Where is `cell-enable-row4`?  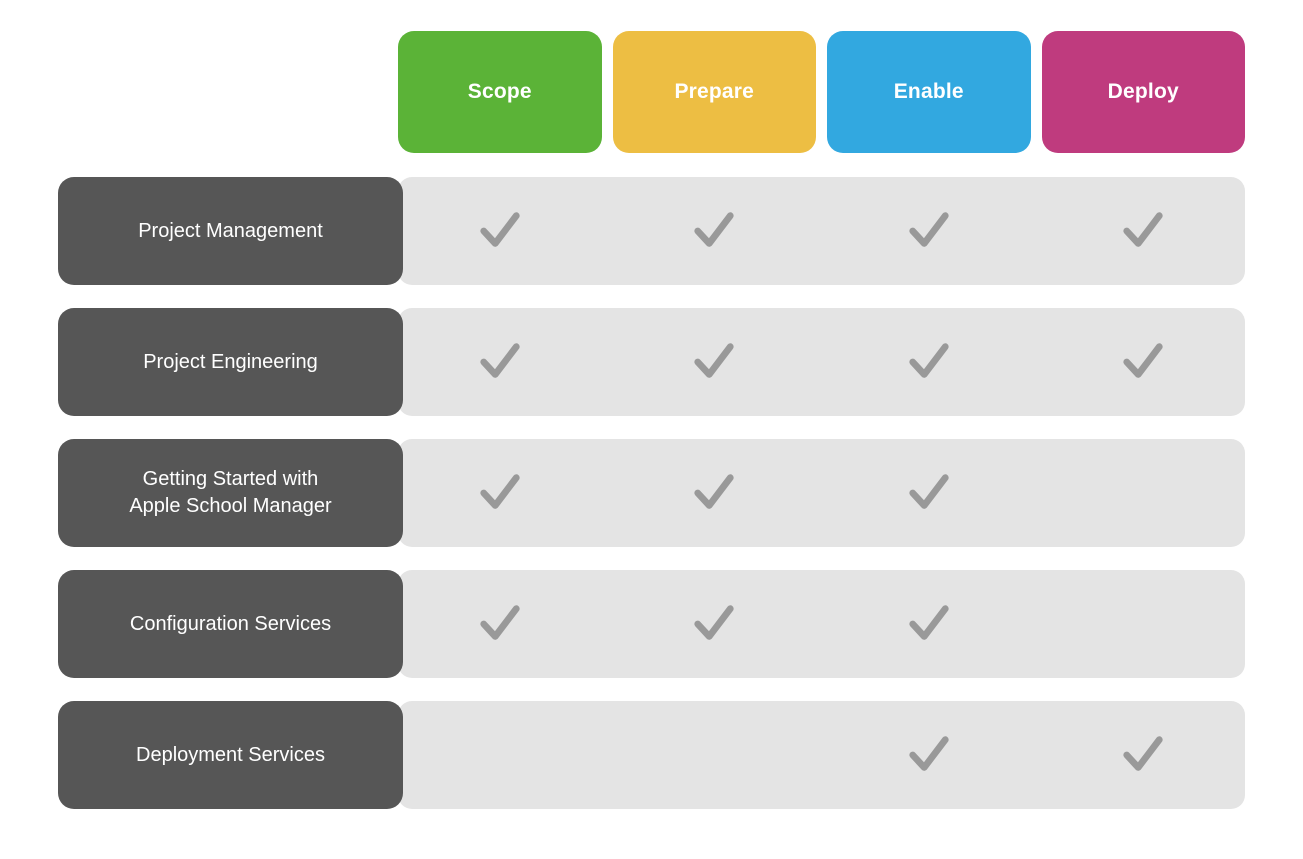 cell-enable-row4 is located at coordinates (929, 624).